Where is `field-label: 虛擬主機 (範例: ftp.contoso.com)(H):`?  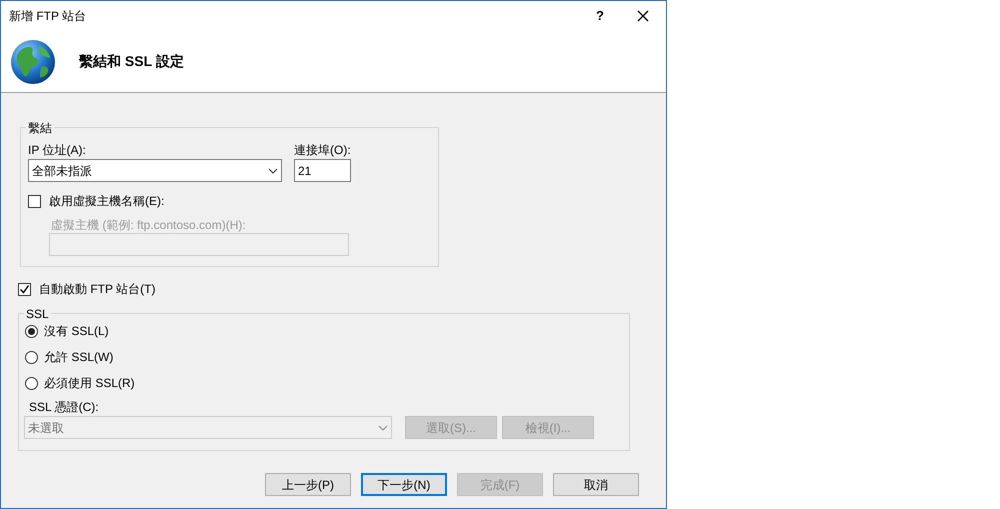 field-label: 虛擬主機 (範例: ftp.contoso.com)(H): is located at coordinates (149, 224).